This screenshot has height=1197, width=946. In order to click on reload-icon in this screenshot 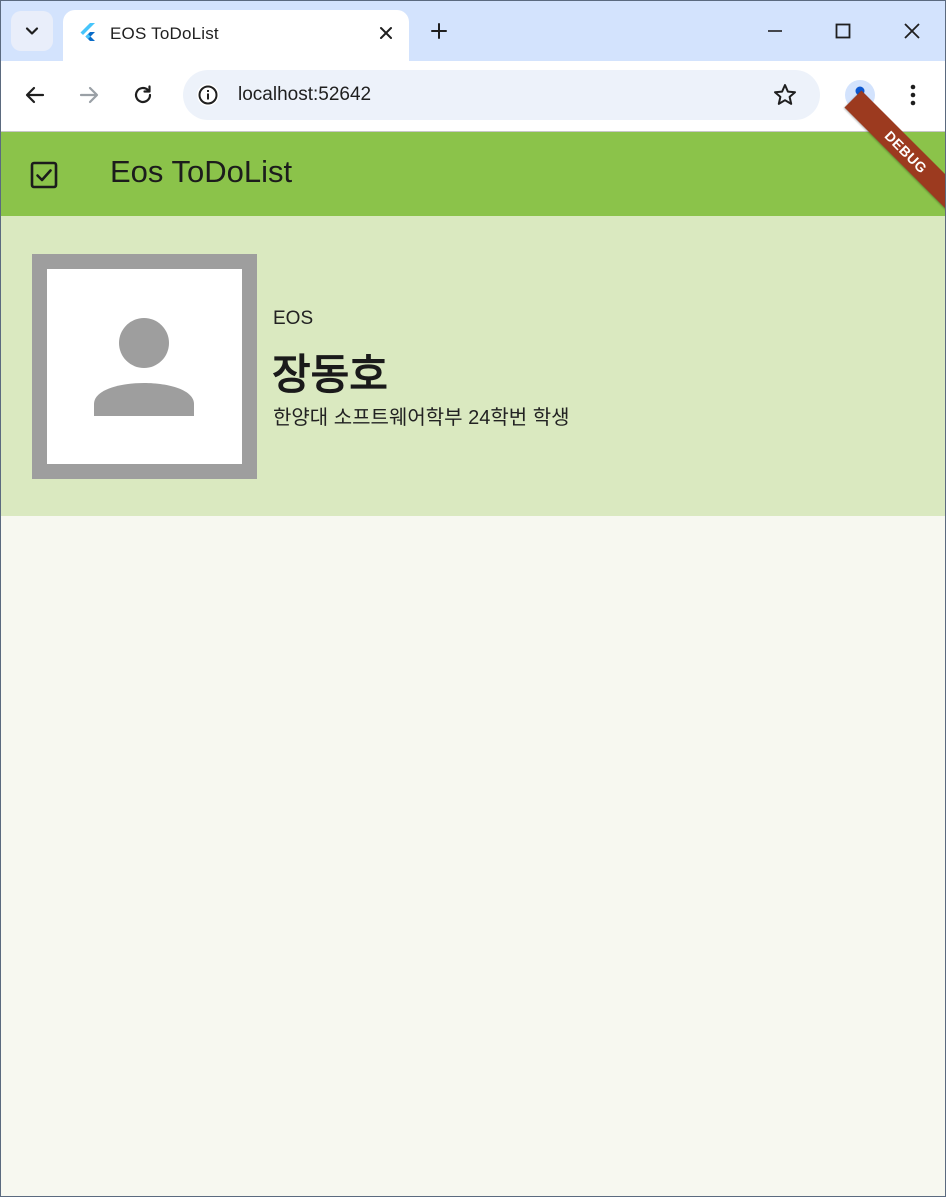, I will do `click(143, 94)`.